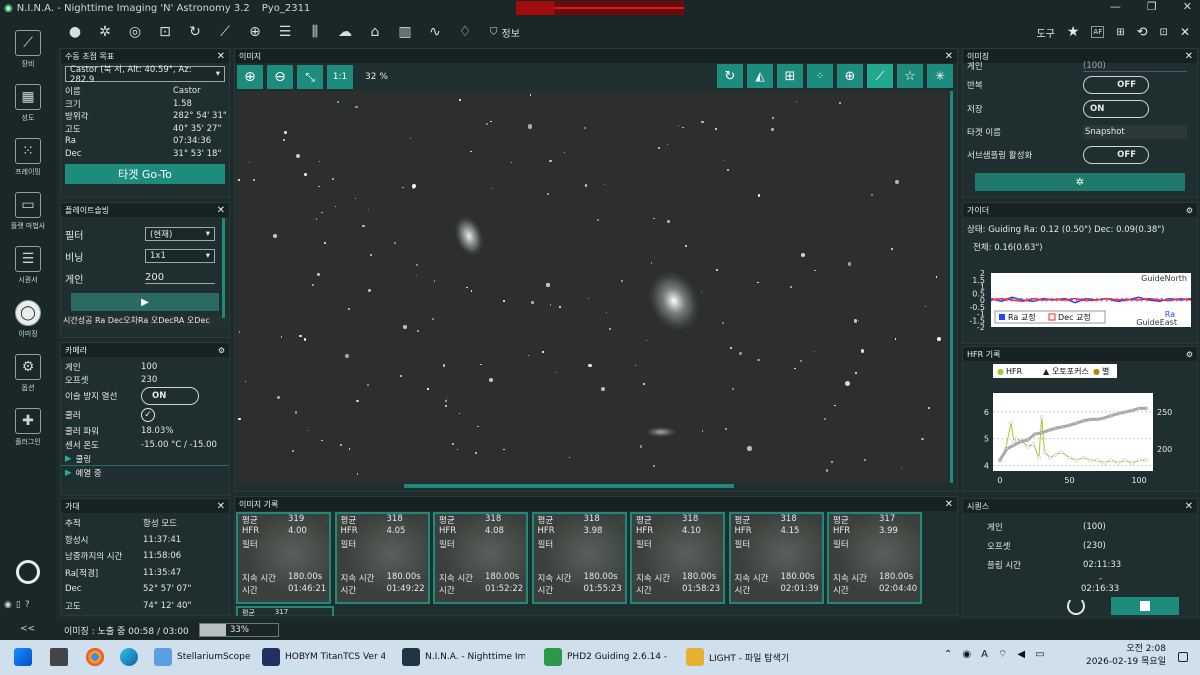 The image size is (1200, 675). What do you see at coordinates (435, 32) in the screenshot?
I see `wave-icon: ∿` at bounding box center [435, 32].